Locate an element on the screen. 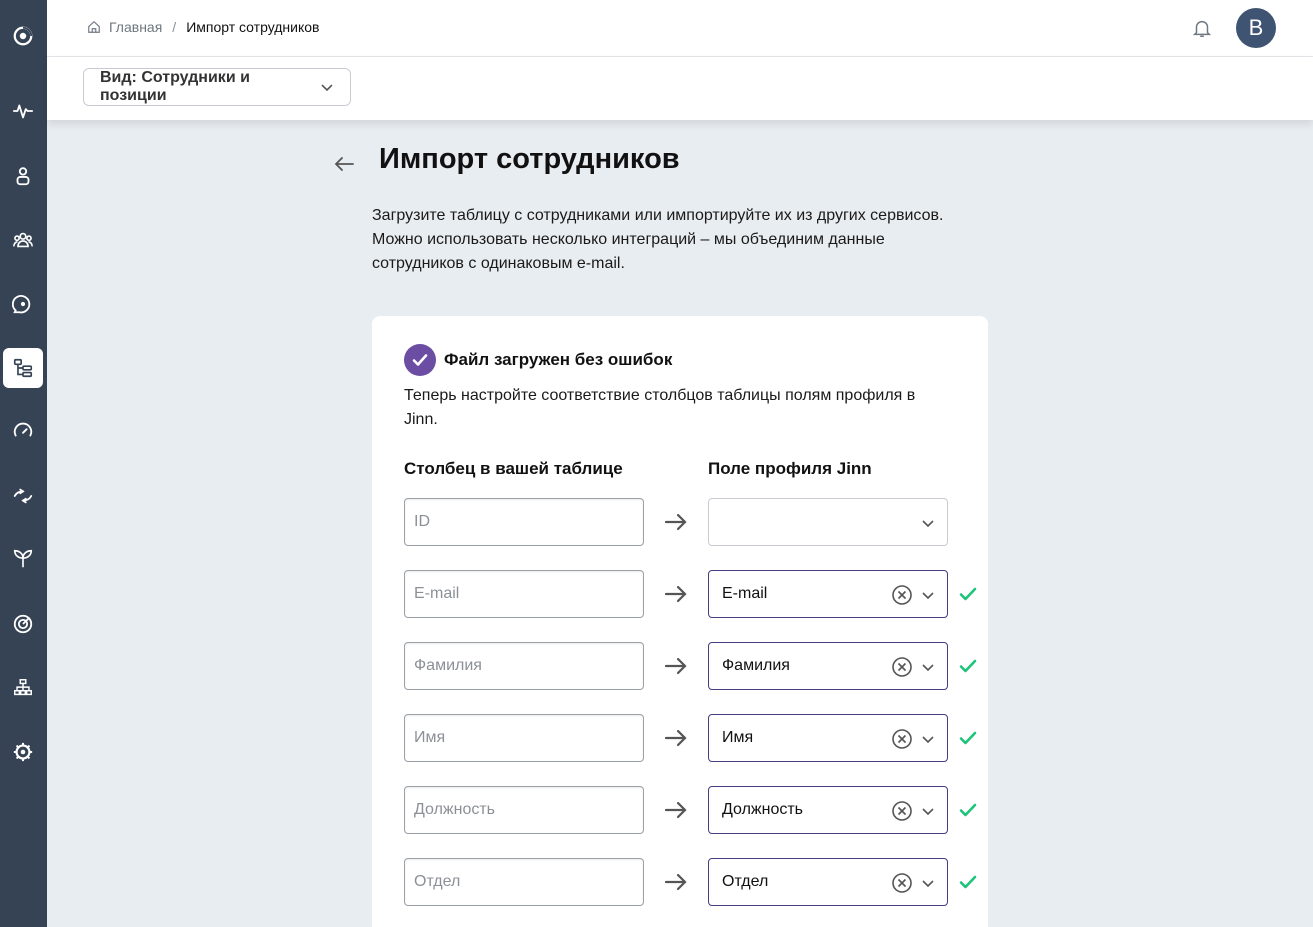 The height and width of the screenshot is (927, 1313). success-check-icon is located at coordinates (420, 360).